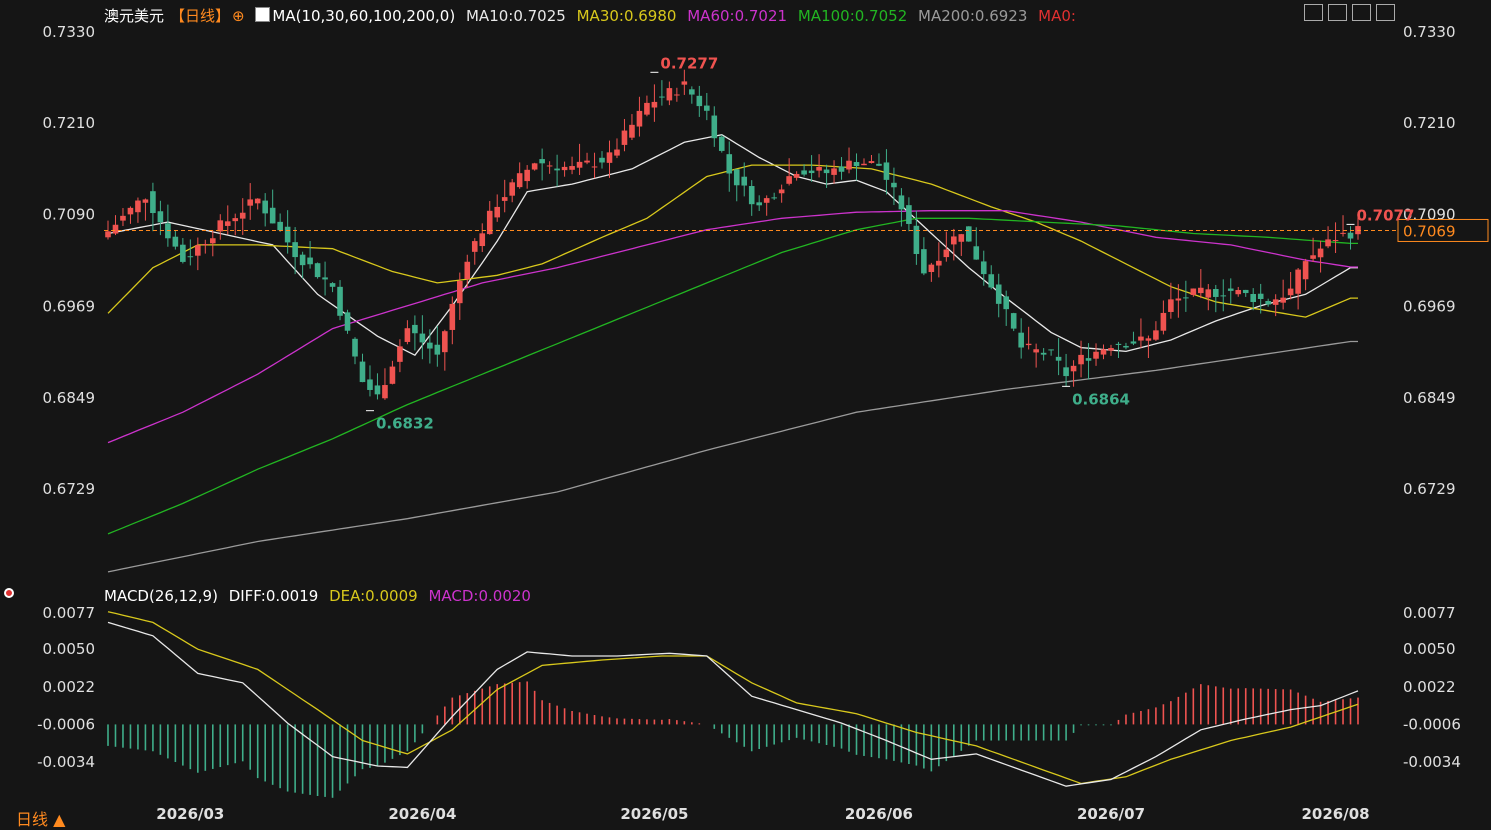 This screenshot has width=1491, height=830. What do you see at coordinates (1111, 814) in the screenshot?
I see `x-tick-date: 2026/07` at bounding box center [1111, 814].